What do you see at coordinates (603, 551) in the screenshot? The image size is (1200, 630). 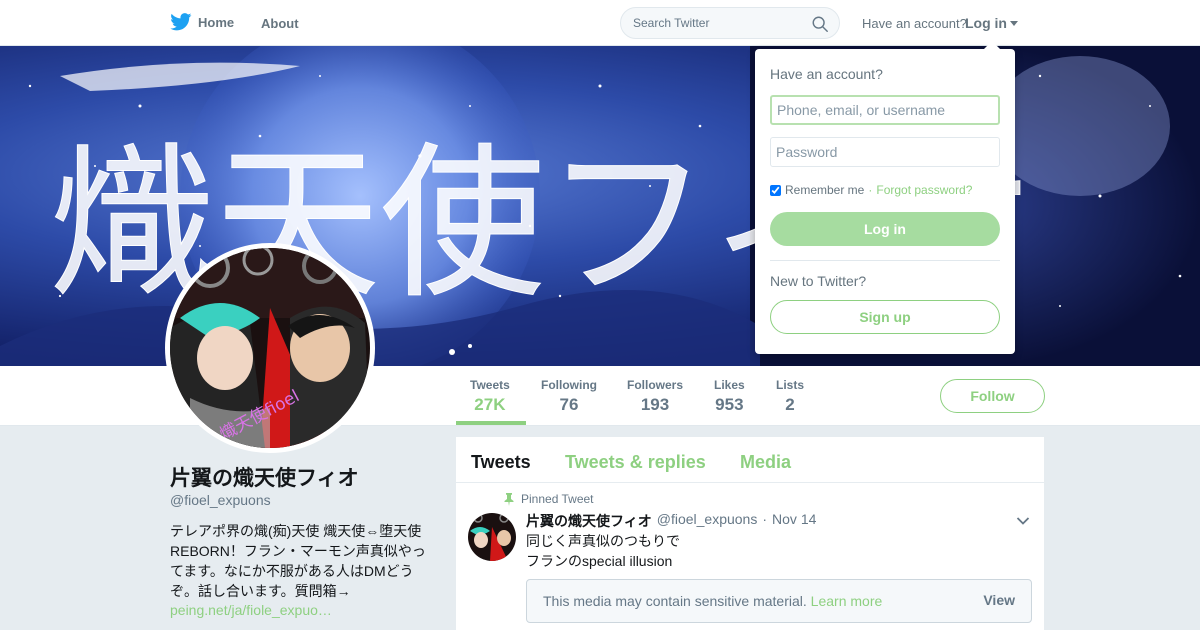 I see `tweet-text: 同じく声真似のつもりで フランのspecial illusion` at bounding box center [603, 551].